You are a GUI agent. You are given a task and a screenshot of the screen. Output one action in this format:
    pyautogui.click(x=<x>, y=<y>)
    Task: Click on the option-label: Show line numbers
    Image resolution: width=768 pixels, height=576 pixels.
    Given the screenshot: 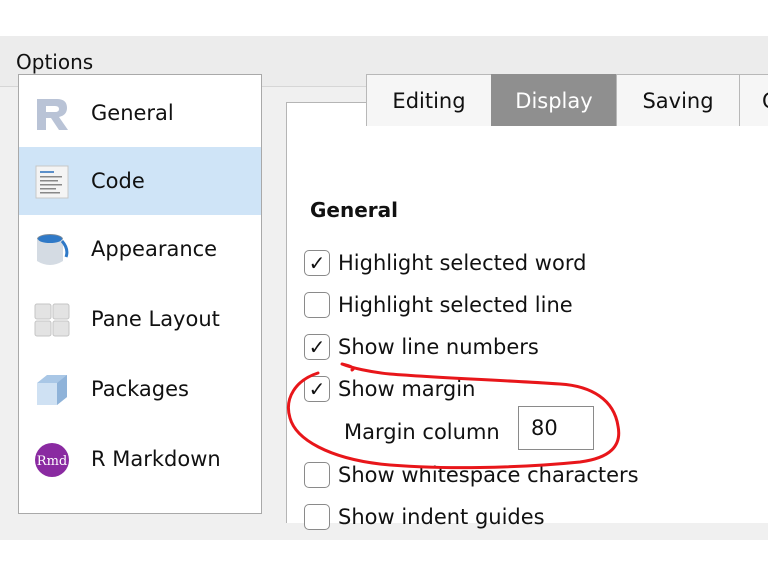 What is the action you would take?
    pyautogui.click(x=438, y=347)
    